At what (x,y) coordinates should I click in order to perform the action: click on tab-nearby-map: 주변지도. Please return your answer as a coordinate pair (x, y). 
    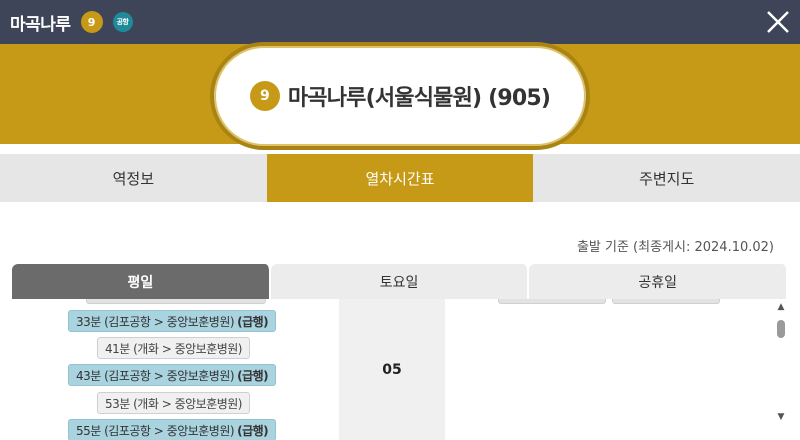
    Looking at the image, I should click on (666, 178).